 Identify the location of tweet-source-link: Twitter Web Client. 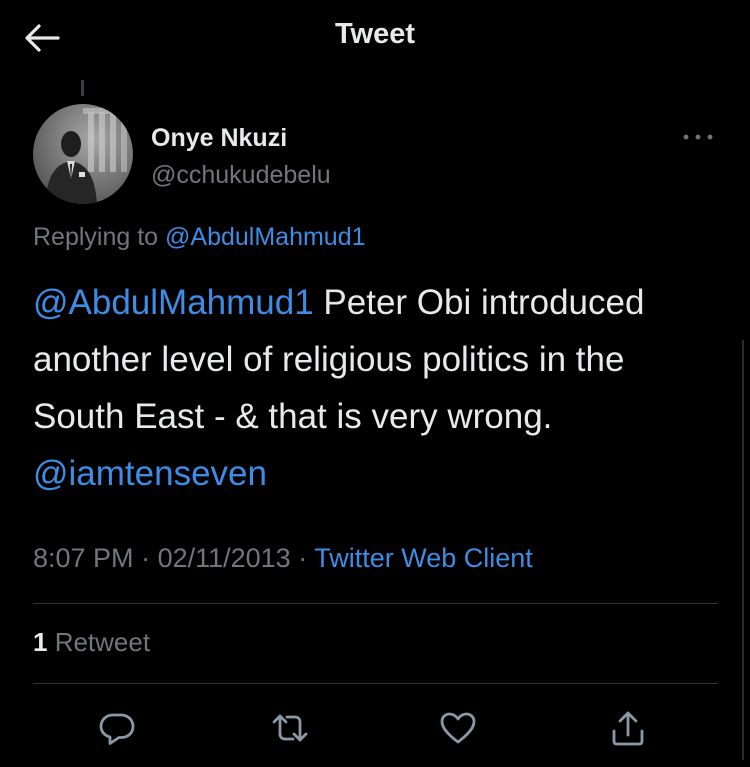
(423, 558).